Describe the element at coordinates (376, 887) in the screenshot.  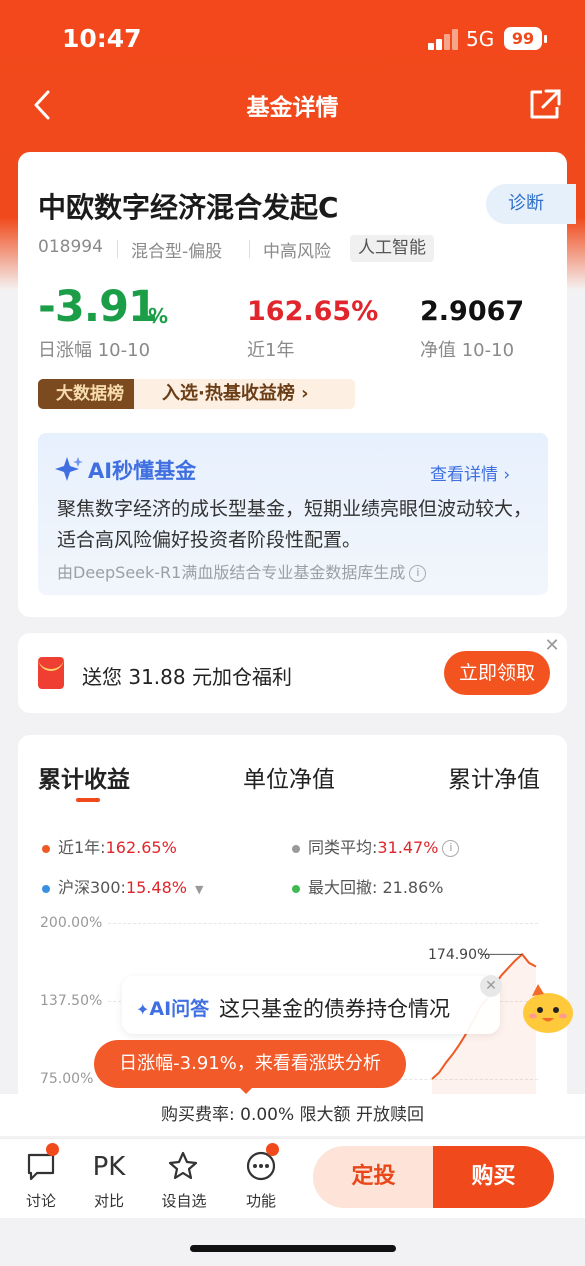
I see `legend-drawdown-text: 最大回撤: 21.86%` at that location.